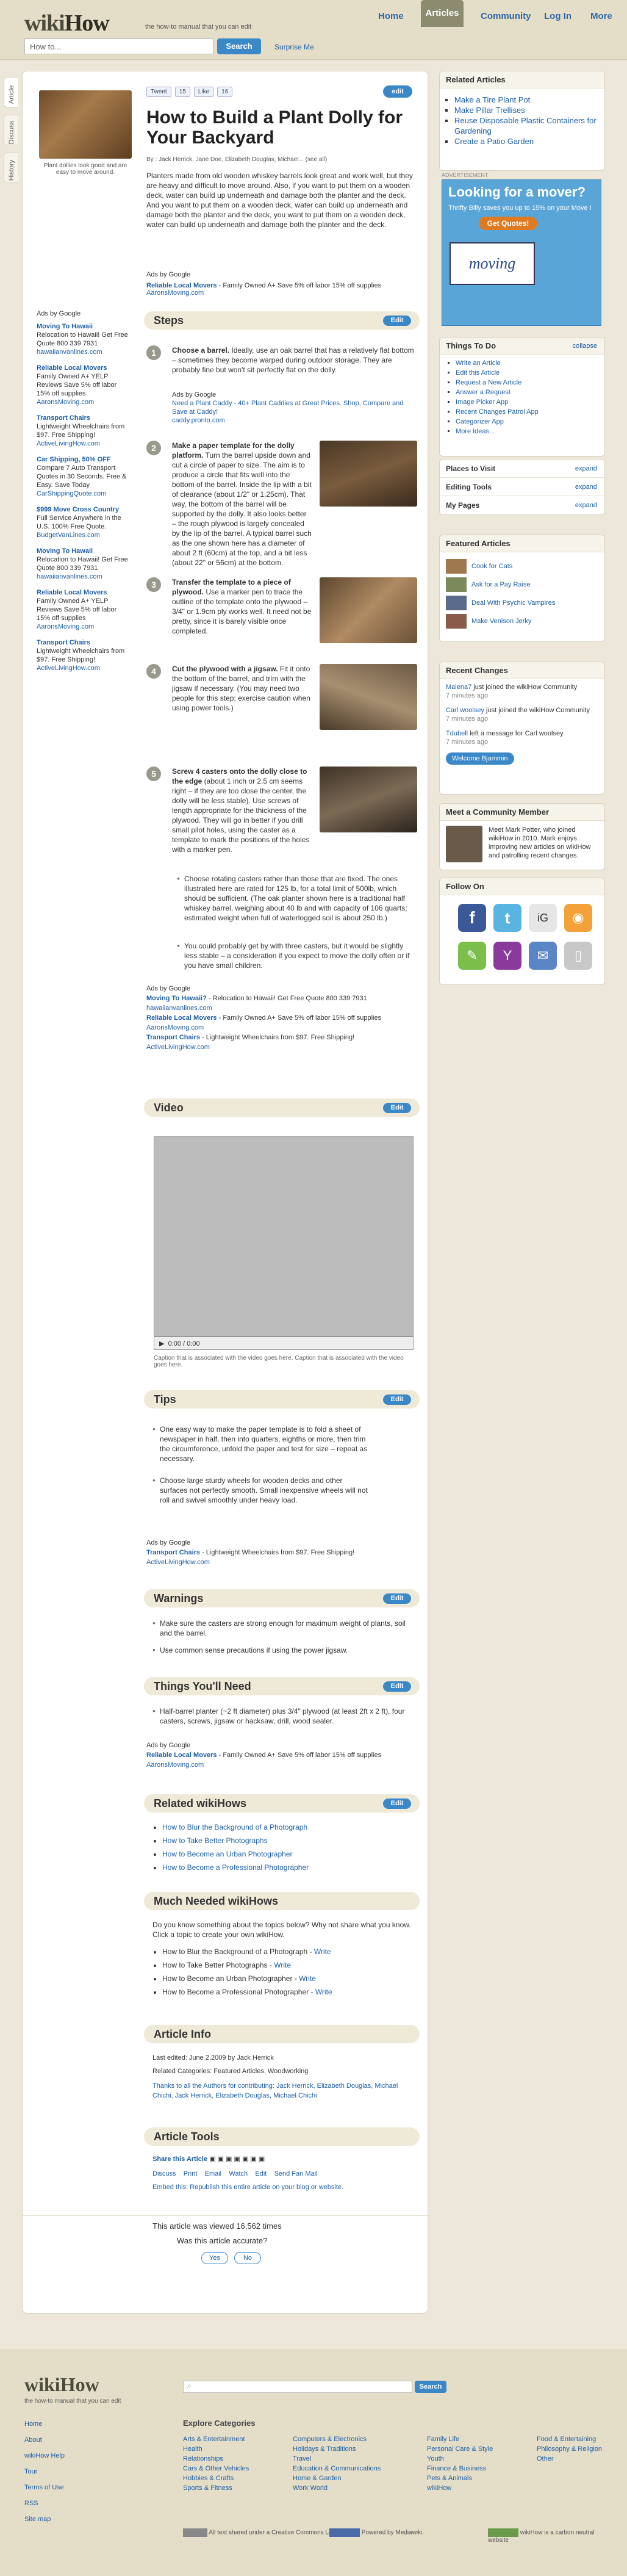 The image size is (627, 2576). Describe the element at coordinates (11, 92) in the screenshot. I see `tab-article: Article` at that location.